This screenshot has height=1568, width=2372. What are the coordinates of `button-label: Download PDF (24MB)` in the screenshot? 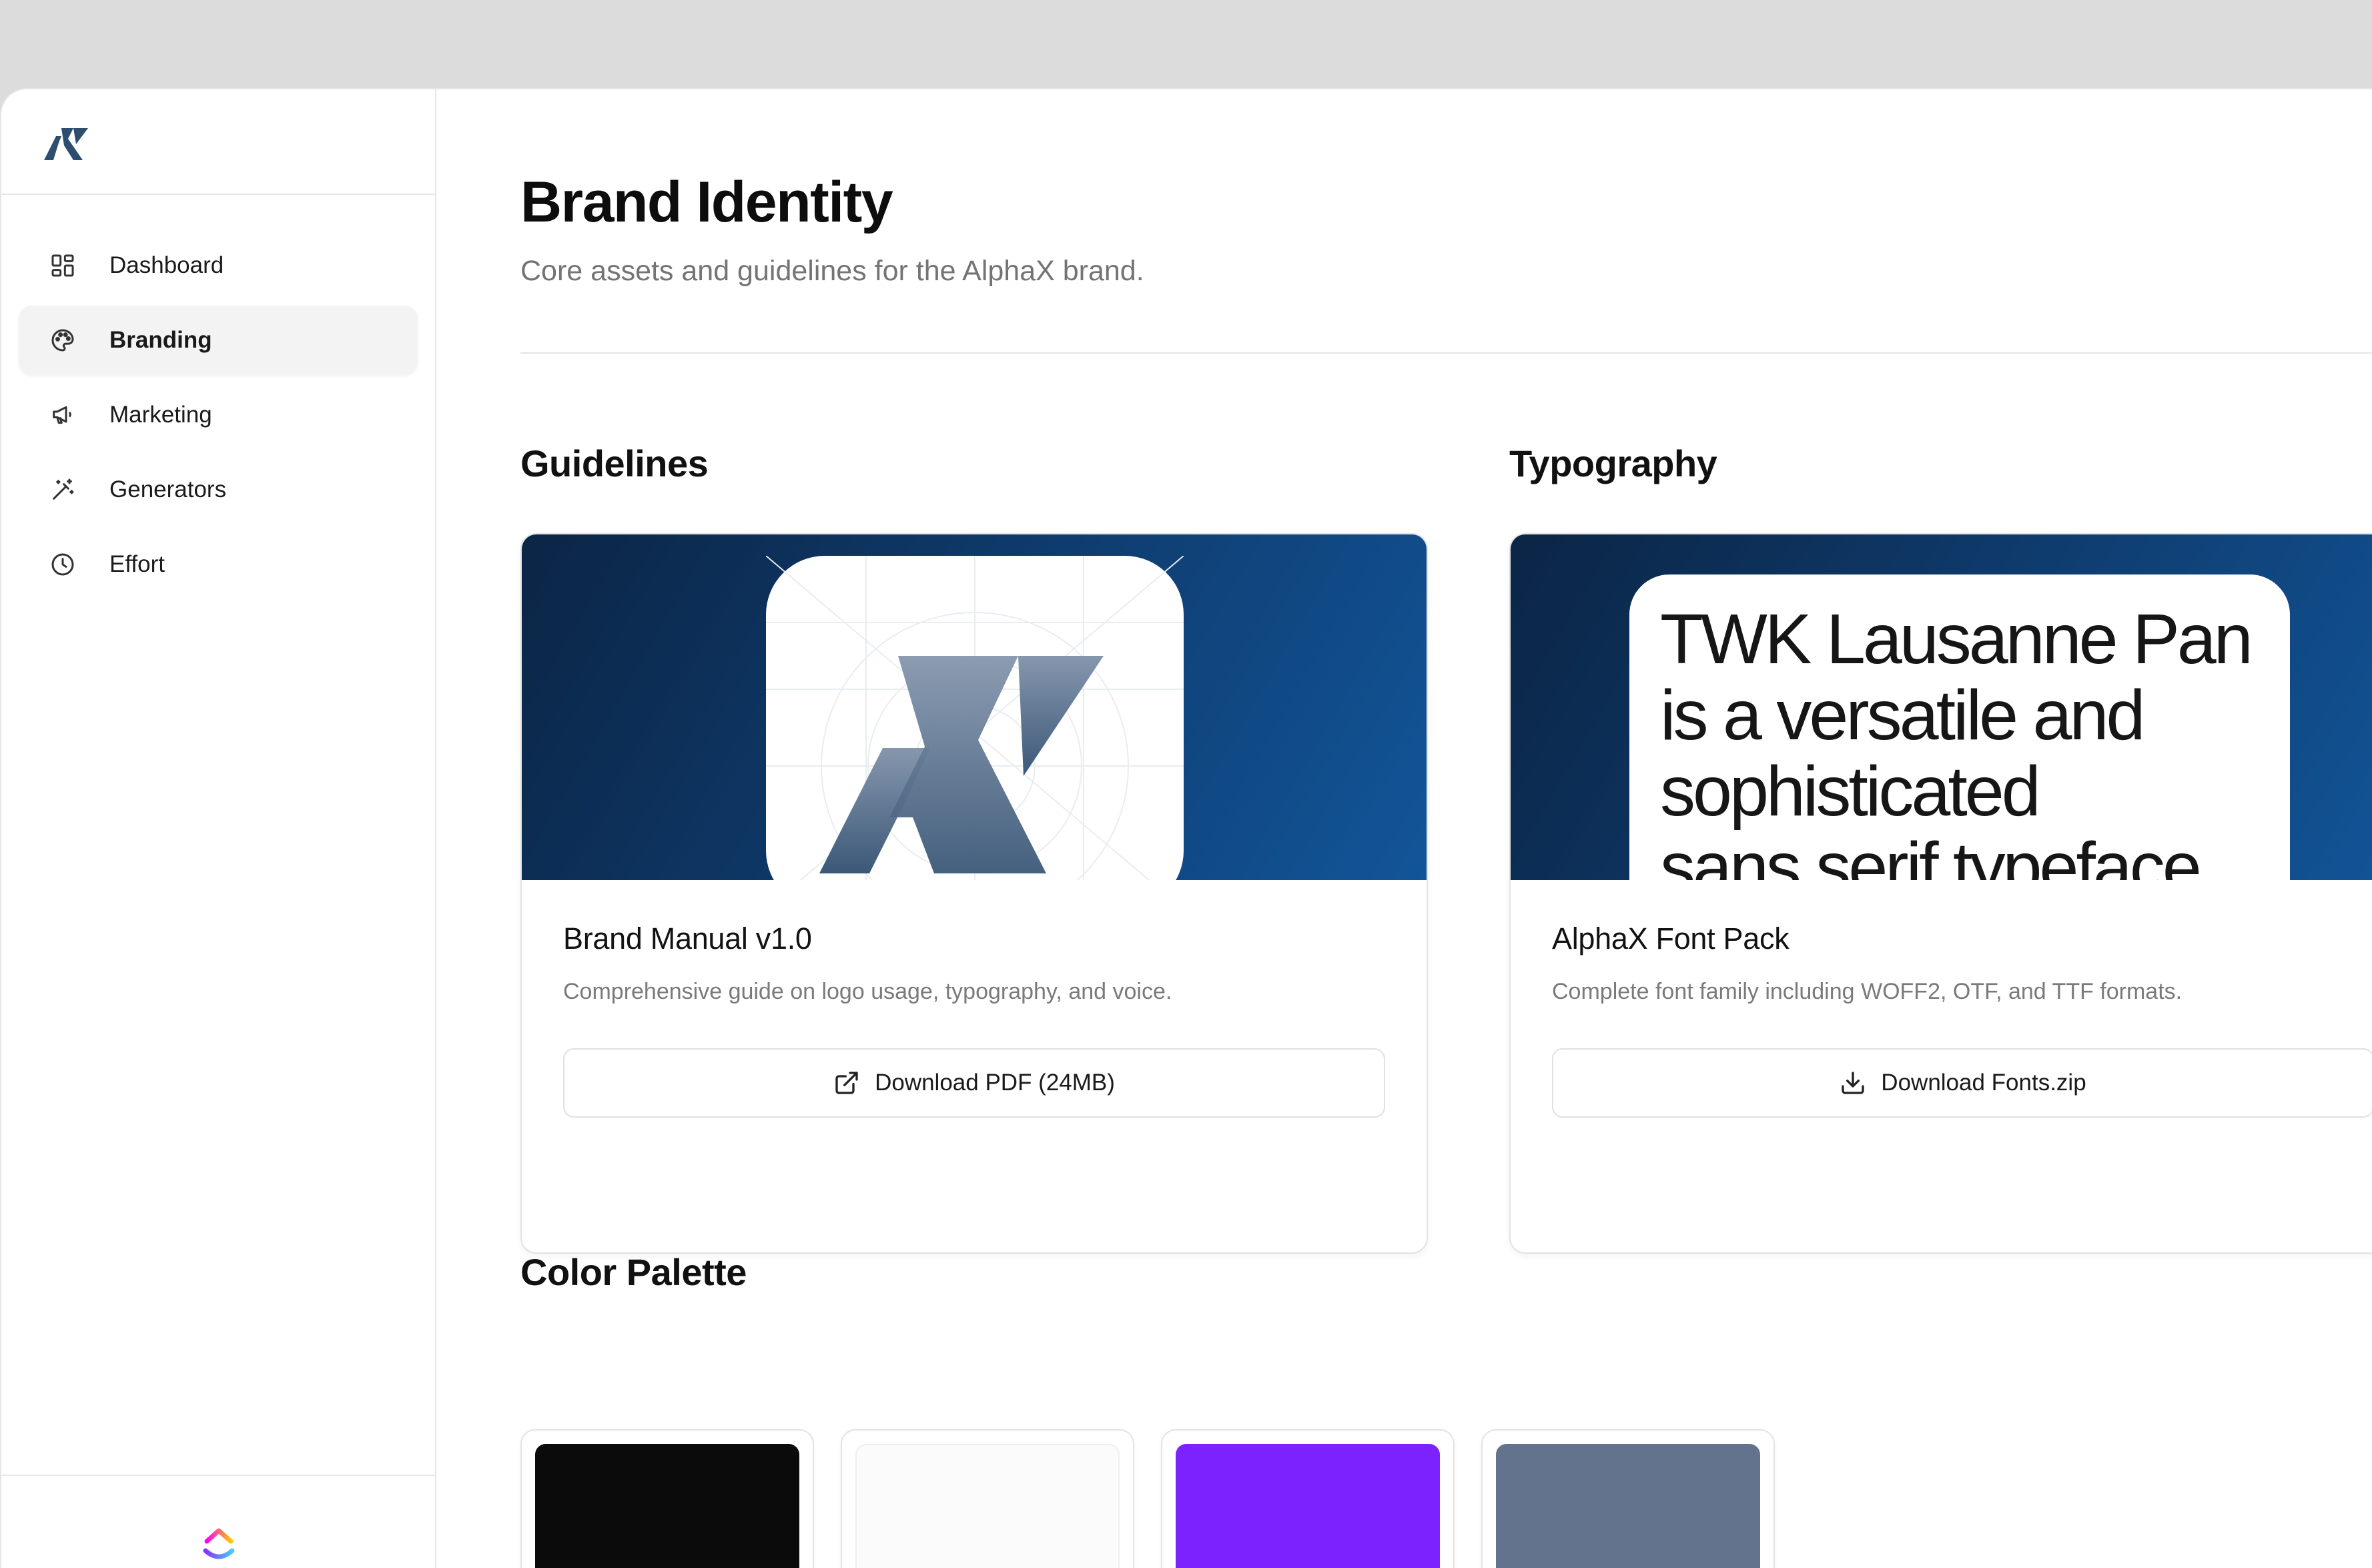 It's located at (995, 1083).